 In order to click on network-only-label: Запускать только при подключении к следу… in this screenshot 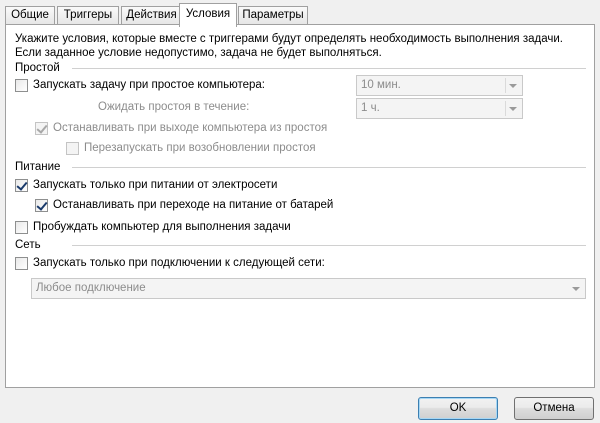, I will do `click(179, 263)`.